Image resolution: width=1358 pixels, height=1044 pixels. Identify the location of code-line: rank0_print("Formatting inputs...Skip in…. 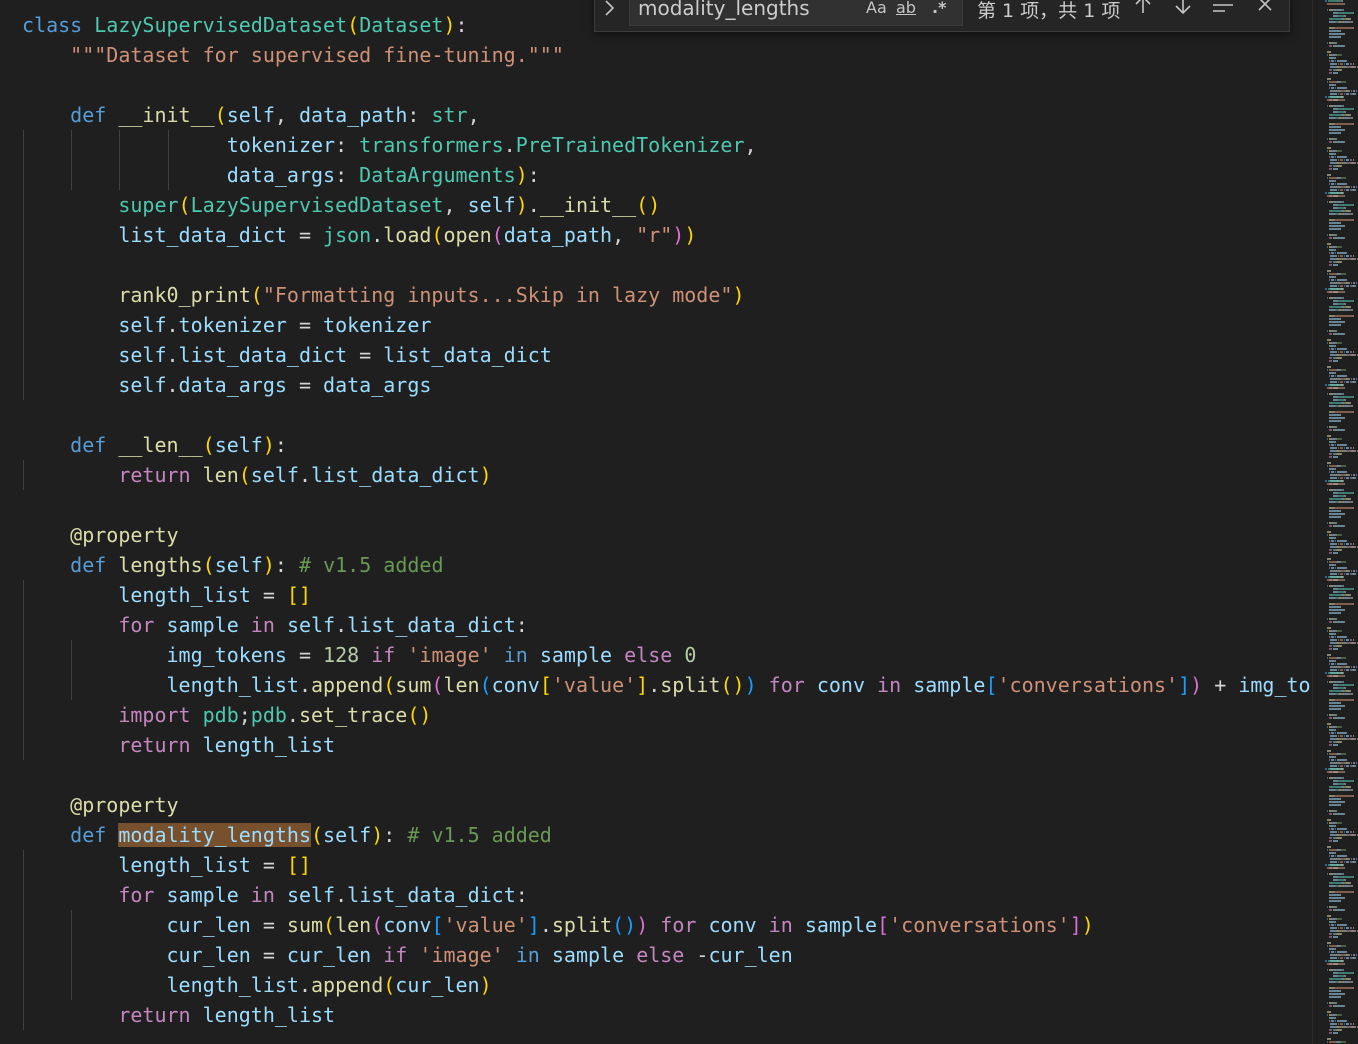
(383, 295).